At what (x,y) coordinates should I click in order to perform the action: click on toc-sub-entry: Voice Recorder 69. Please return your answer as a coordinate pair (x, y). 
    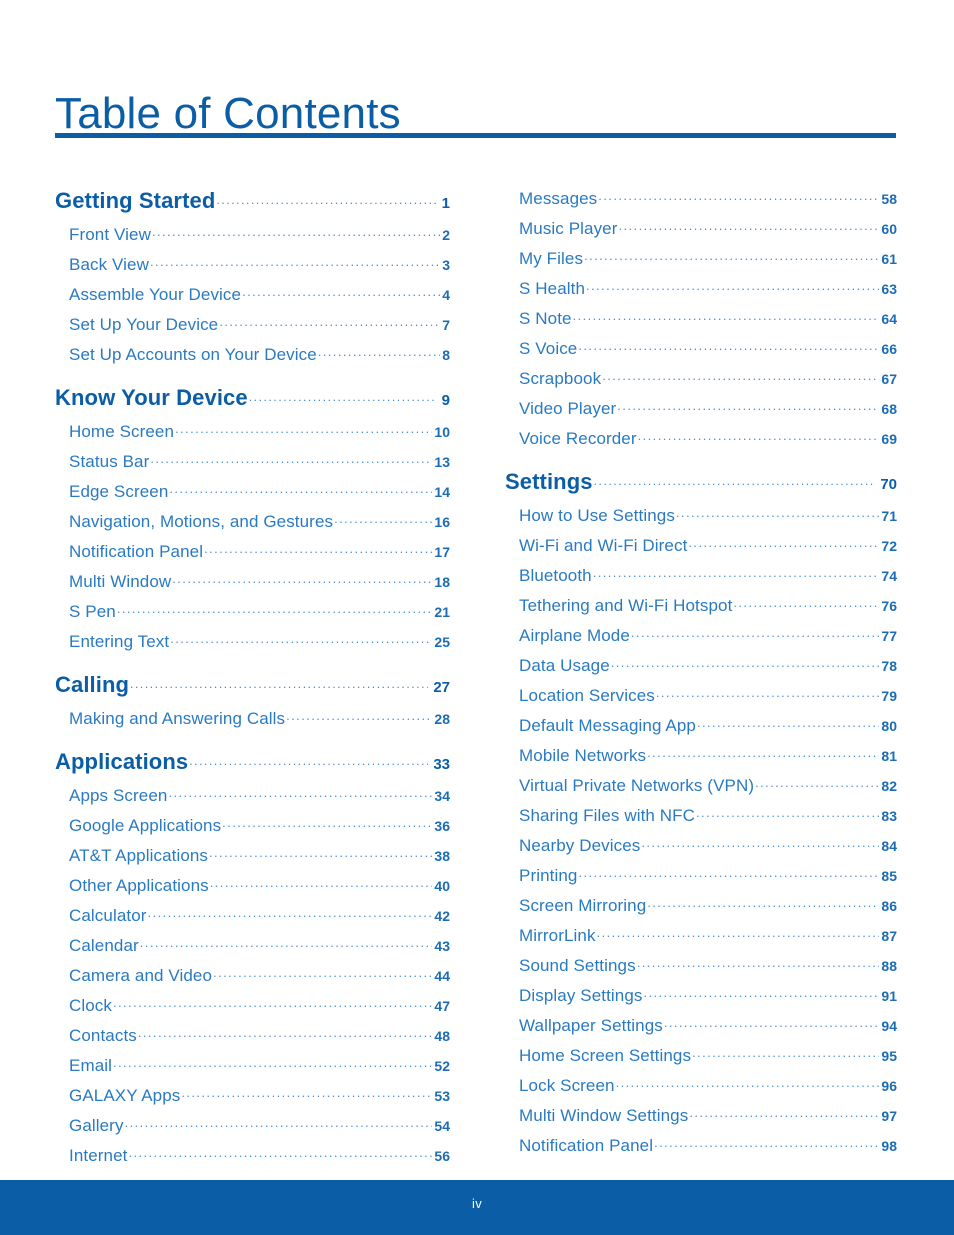
    Looking at the image, I should click on (701, 443).